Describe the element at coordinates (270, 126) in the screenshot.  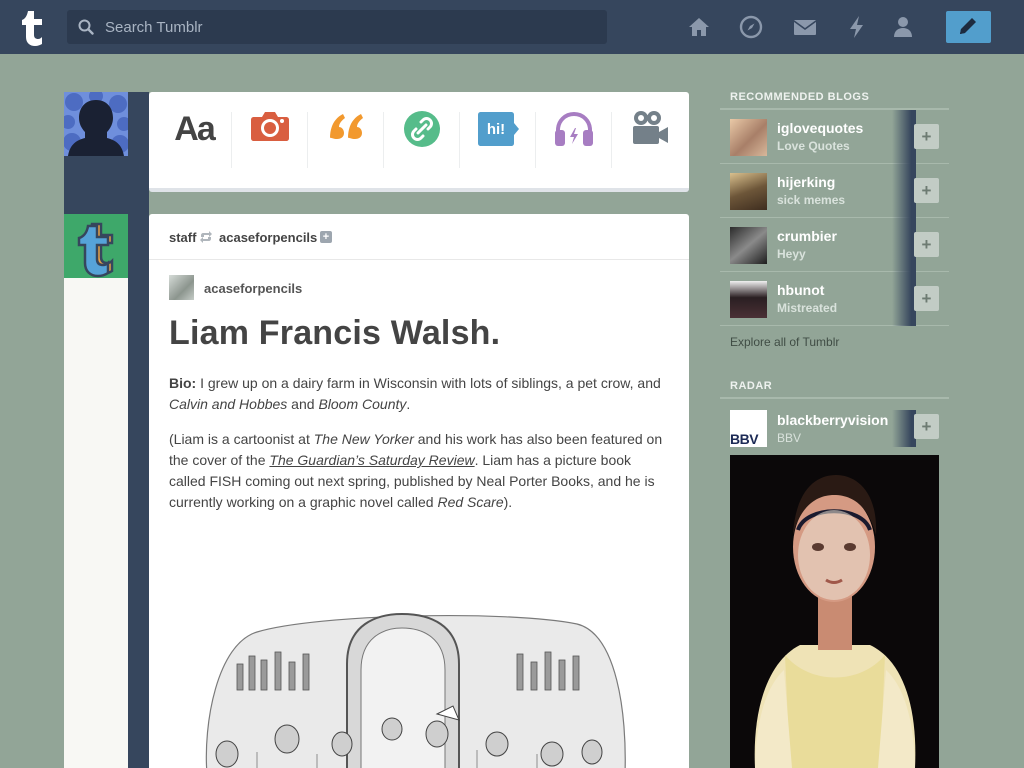
I see `camera-icon` at that location.